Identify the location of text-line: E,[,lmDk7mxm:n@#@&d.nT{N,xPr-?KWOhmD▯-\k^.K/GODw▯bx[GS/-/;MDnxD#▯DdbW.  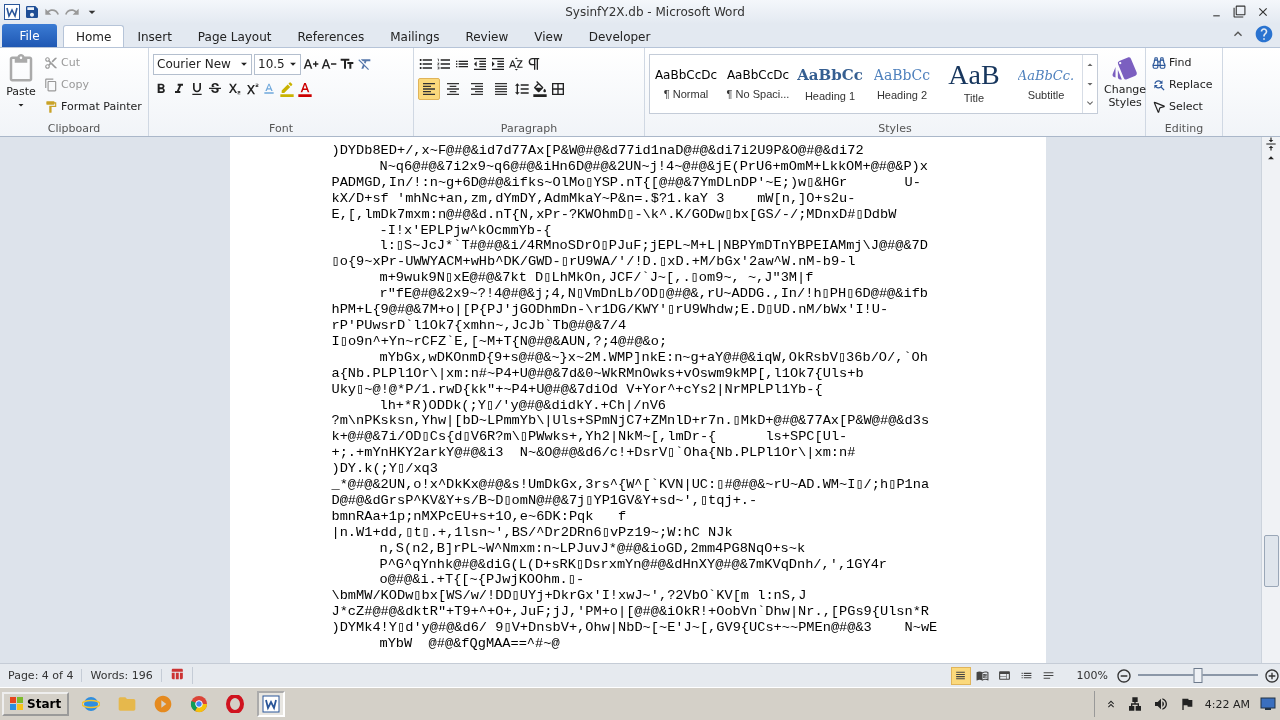
(614, 214).